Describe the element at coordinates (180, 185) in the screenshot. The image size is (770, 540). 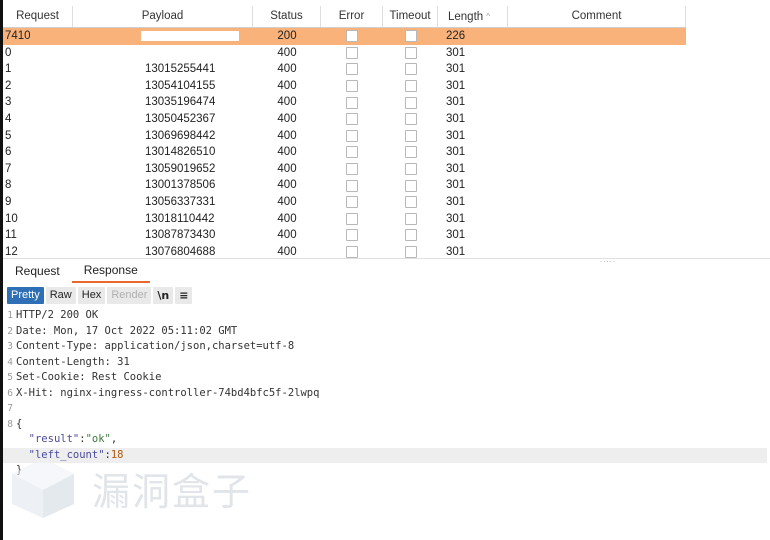
I see `cell-payload: 13001378506` at that location.